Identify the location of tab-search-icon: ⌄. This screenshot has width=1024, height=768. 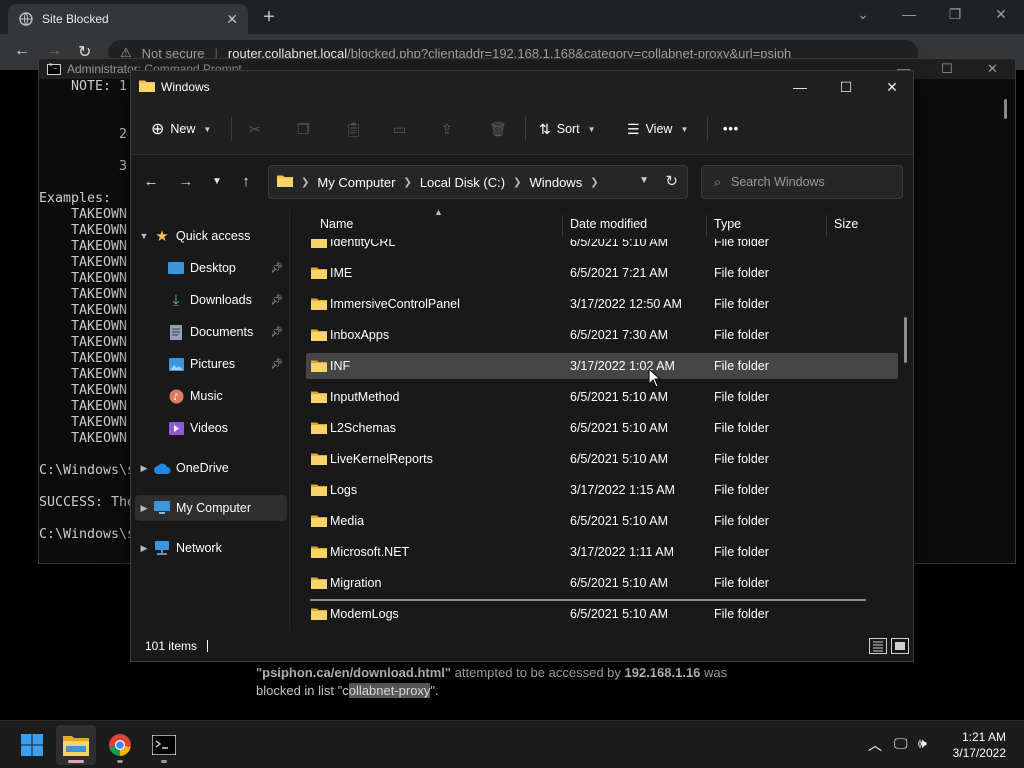
(863, 14).